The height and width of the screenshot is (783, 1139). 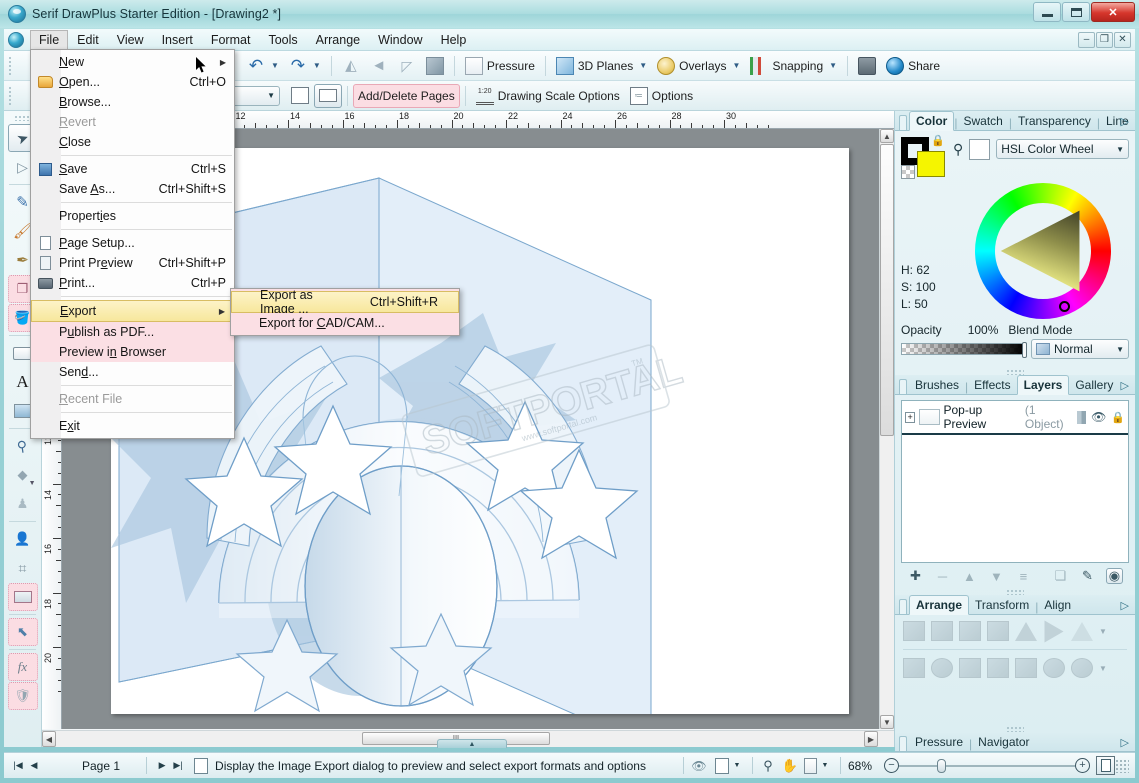 I want to click on move-layer-up-button: ▲, so click(x=969, y=576).